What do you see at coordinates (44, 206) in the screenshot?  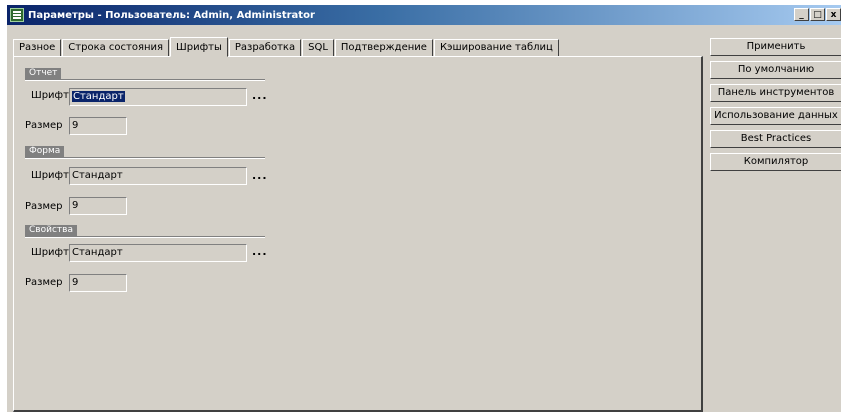 I see `form-size-label: Размер` at bounding box center [44, 206].